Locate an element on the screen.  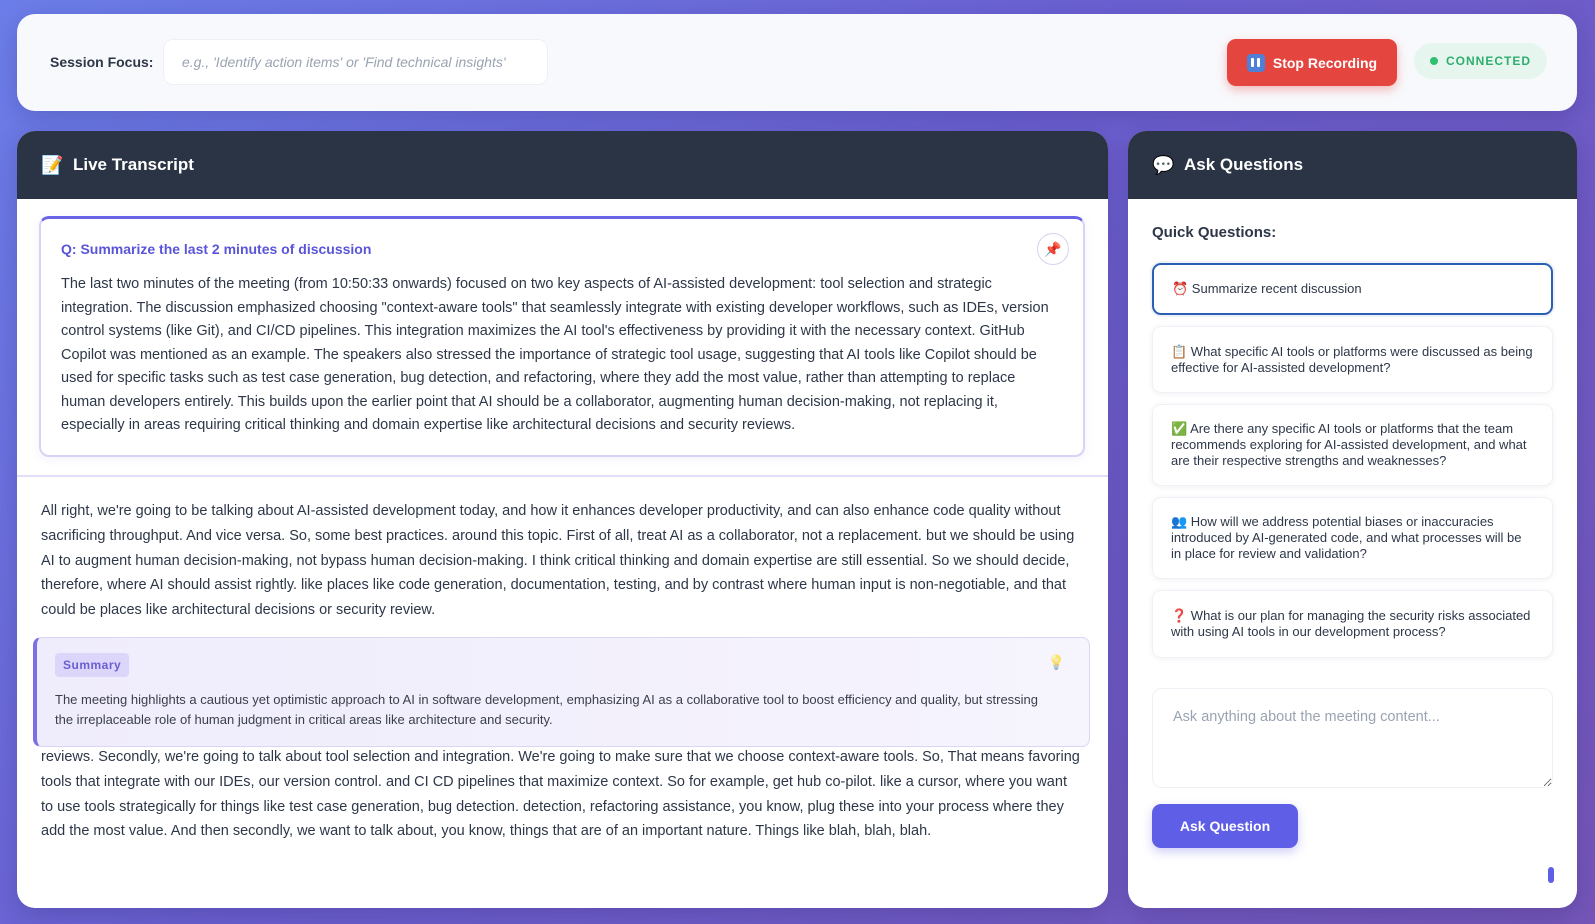
transcript-title: Live Transcript is located at coordinates (133, 164).